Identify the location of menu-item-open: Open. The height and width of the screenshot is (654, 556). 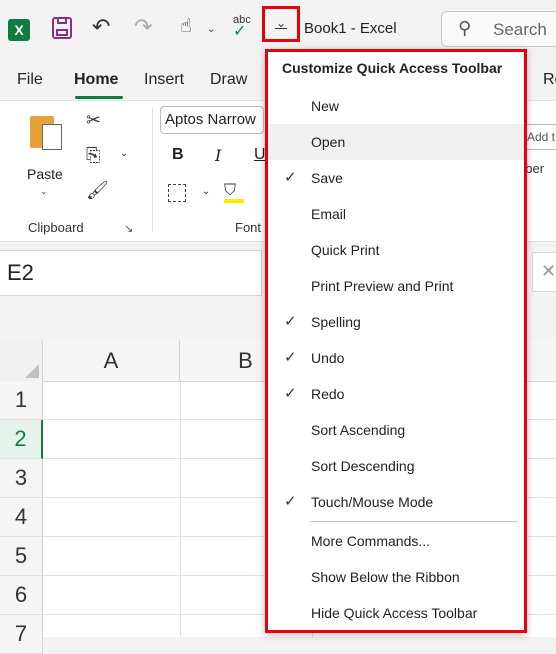
(396, 142).